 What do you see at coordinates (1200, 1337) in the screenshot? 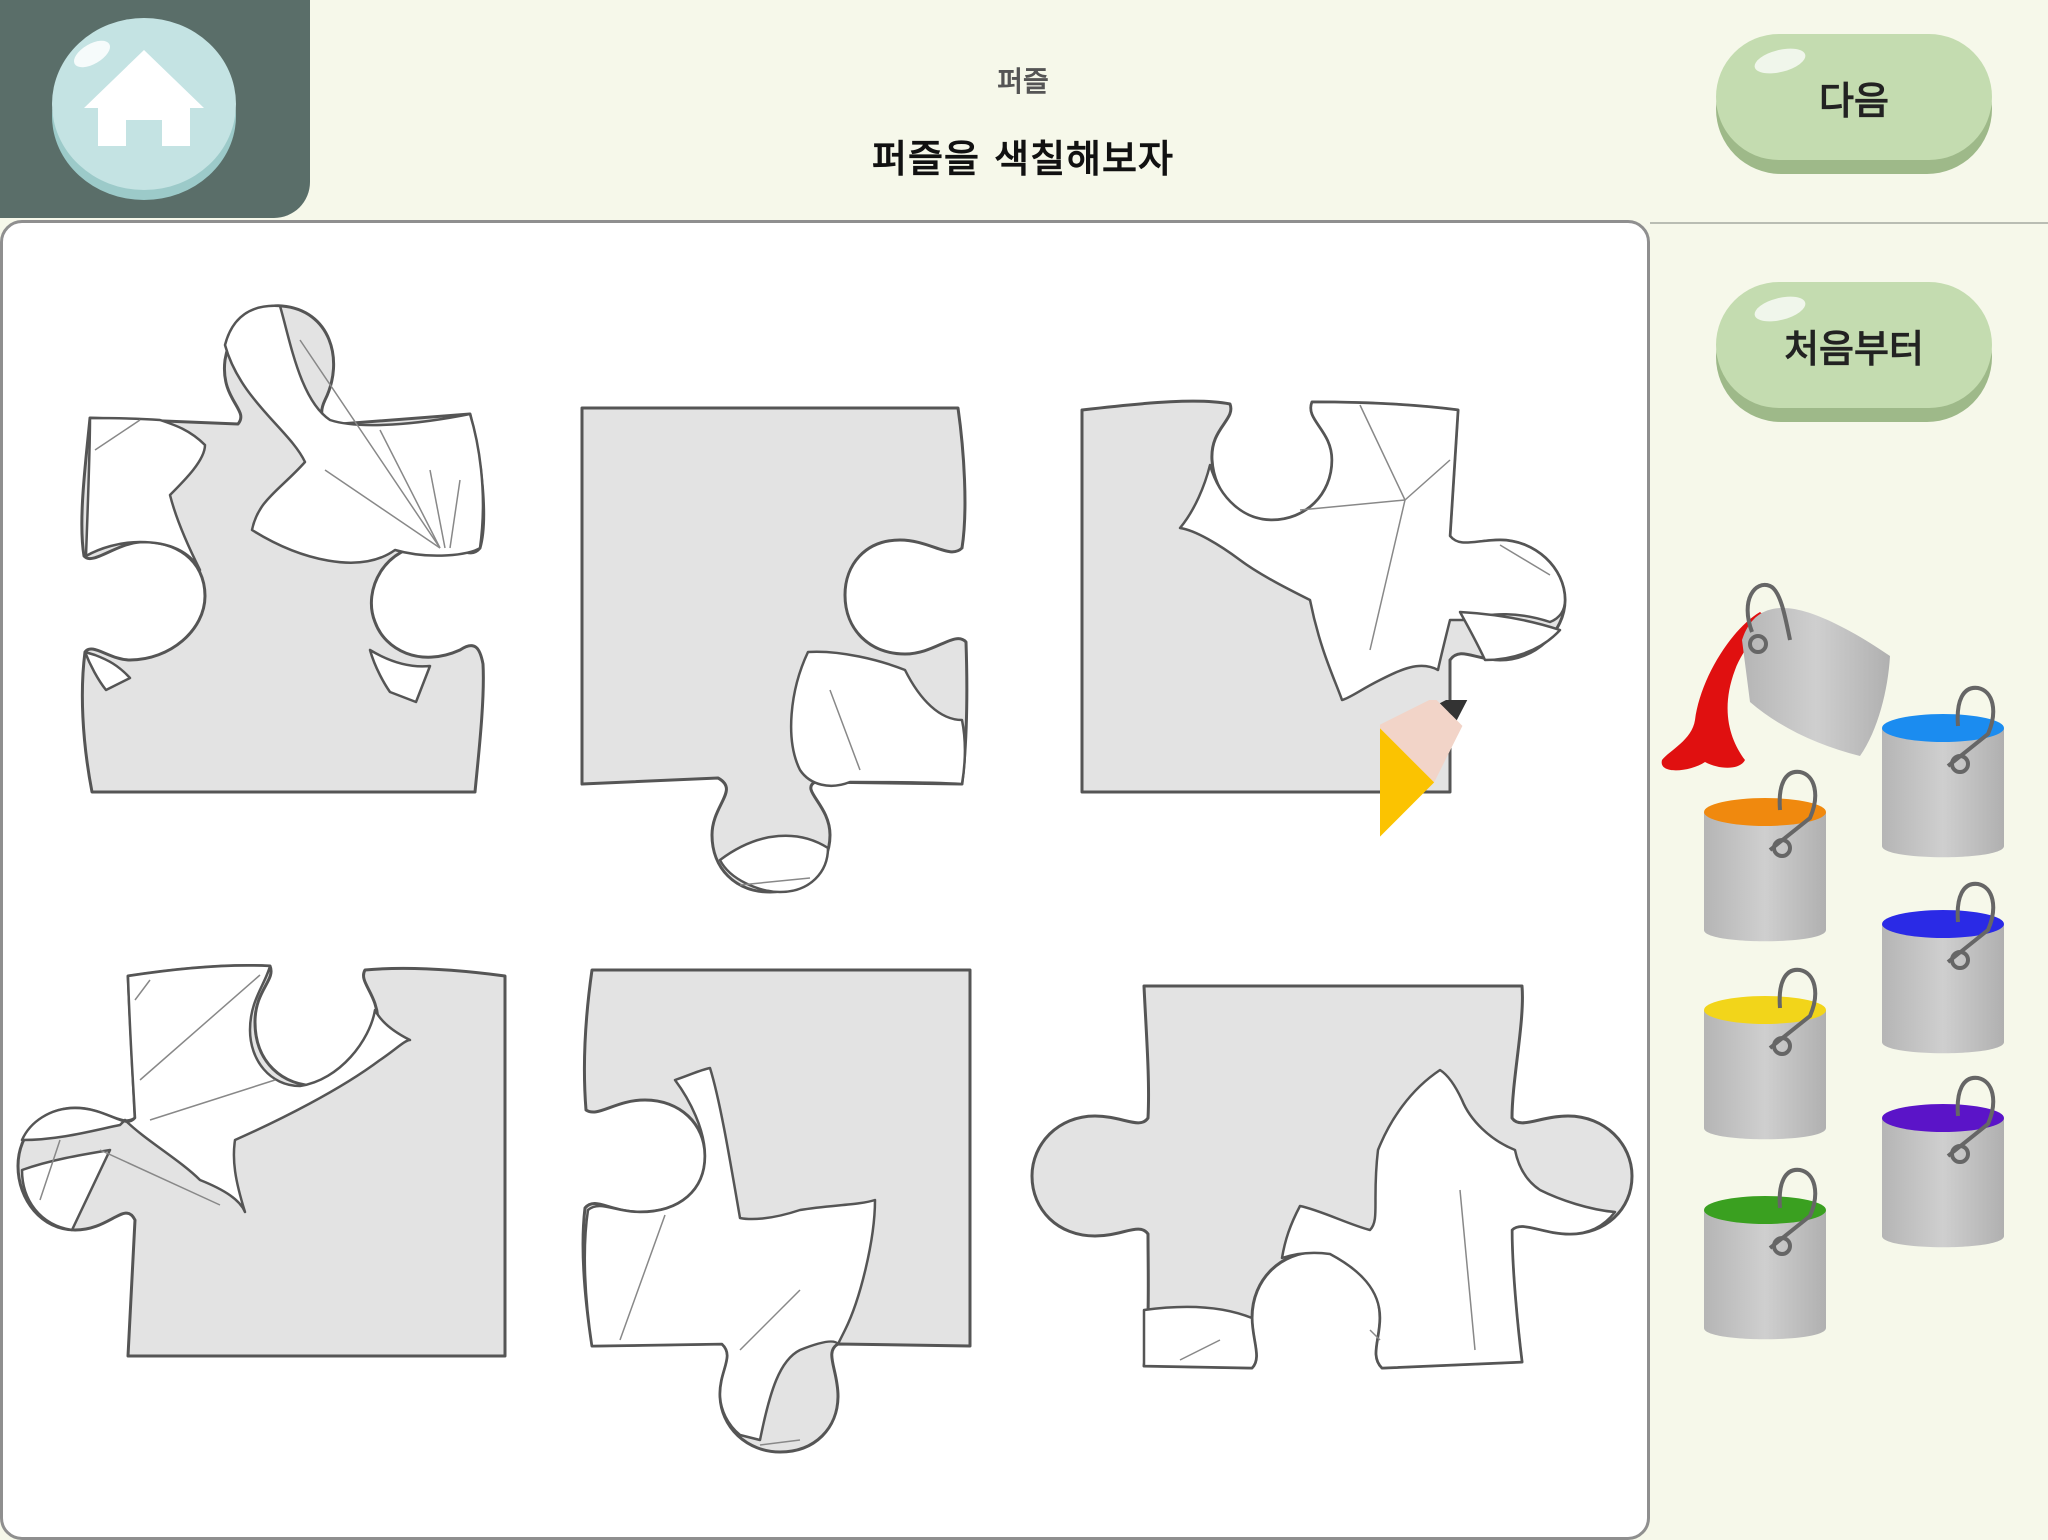
I see `leaf-region-6b` at bounding box center [1200, 1337].